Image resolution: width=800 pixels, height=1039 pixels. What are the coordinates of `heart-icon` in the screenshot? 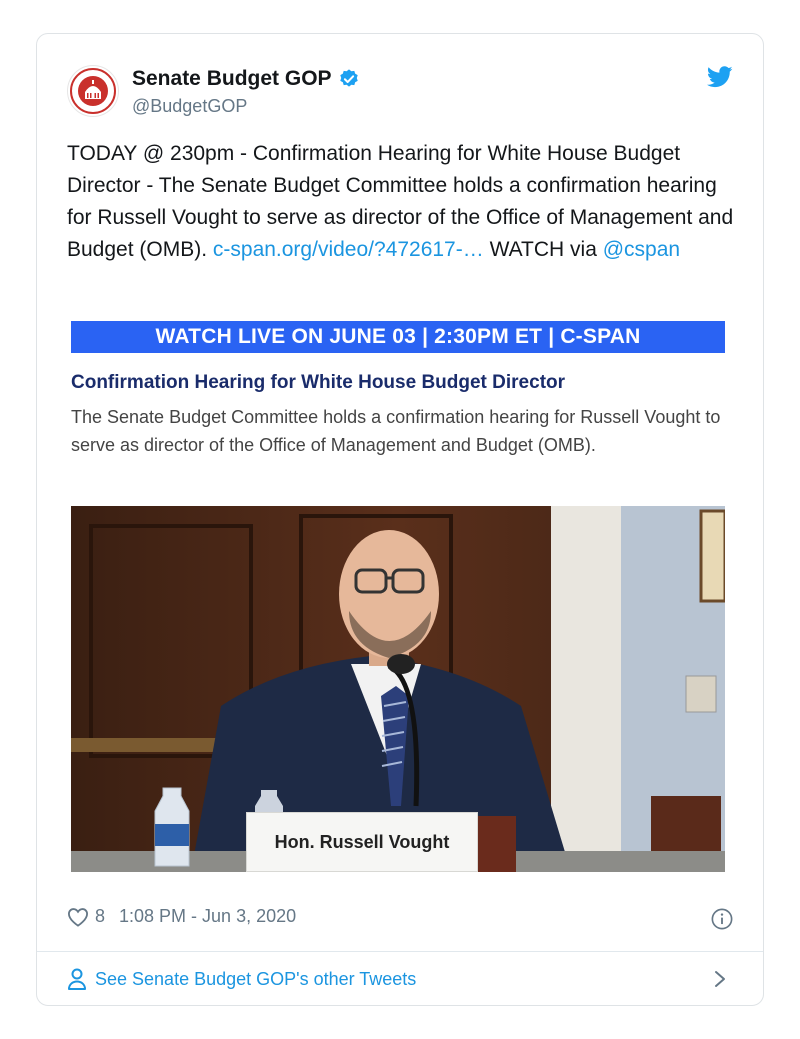 It's located at (78, 917).